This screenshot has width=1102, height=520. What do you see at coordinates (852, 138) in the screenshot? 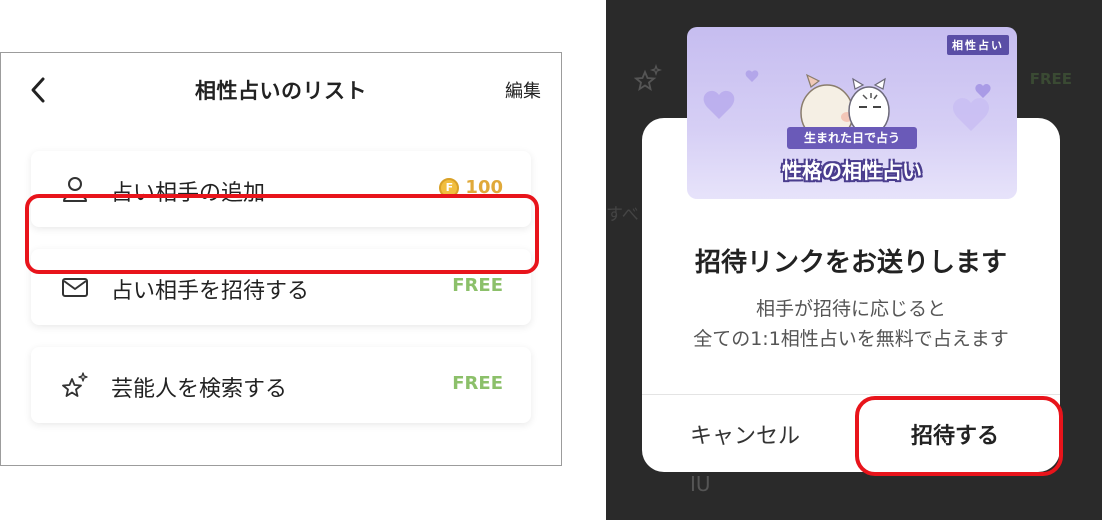
I see `banner-ribbon: 生まれた日で占う` at bounding box center [852, 138].